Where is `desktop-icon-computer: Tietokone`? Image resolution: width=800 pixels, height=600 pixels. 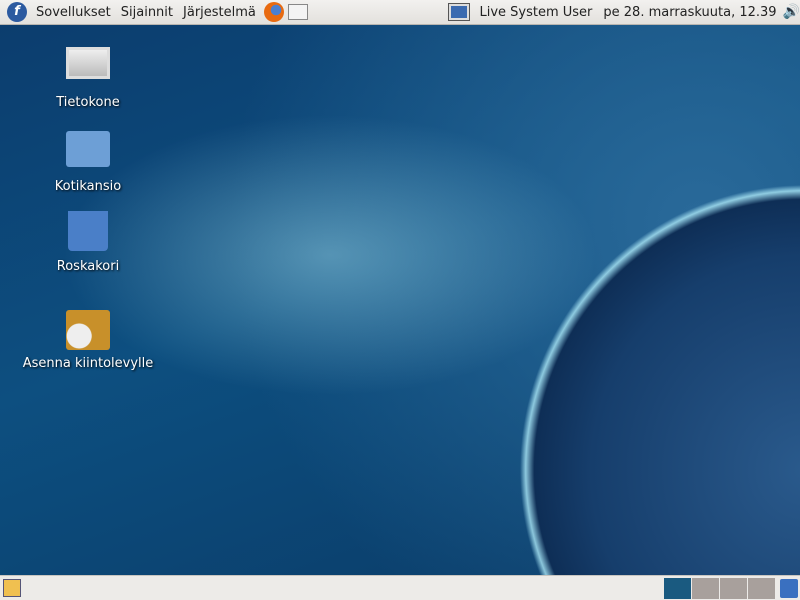
desktop-icon-computer: Tietokone is located at coordinates (88, 78).